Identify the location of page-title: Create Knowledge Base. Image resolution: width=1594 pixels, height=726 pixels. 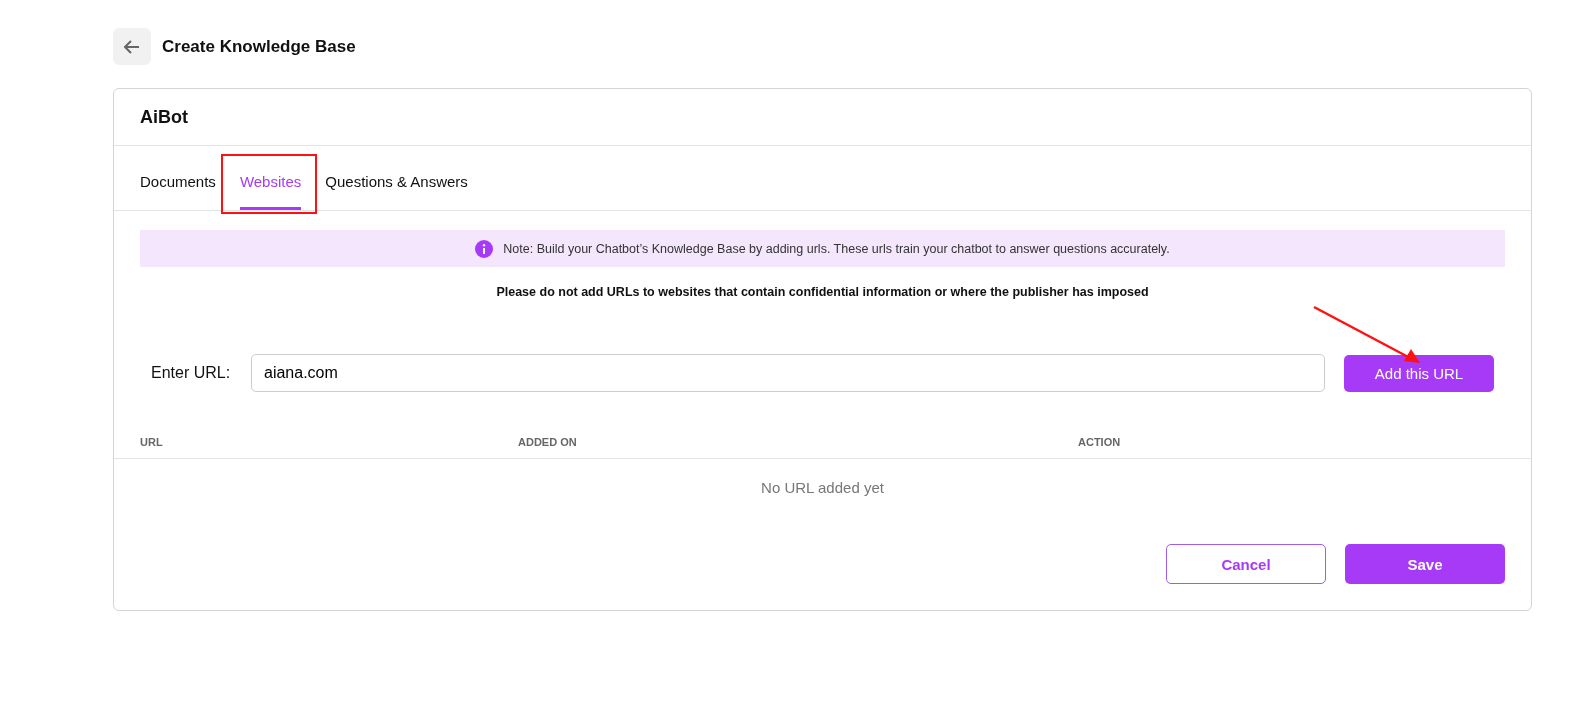
(259, 46).